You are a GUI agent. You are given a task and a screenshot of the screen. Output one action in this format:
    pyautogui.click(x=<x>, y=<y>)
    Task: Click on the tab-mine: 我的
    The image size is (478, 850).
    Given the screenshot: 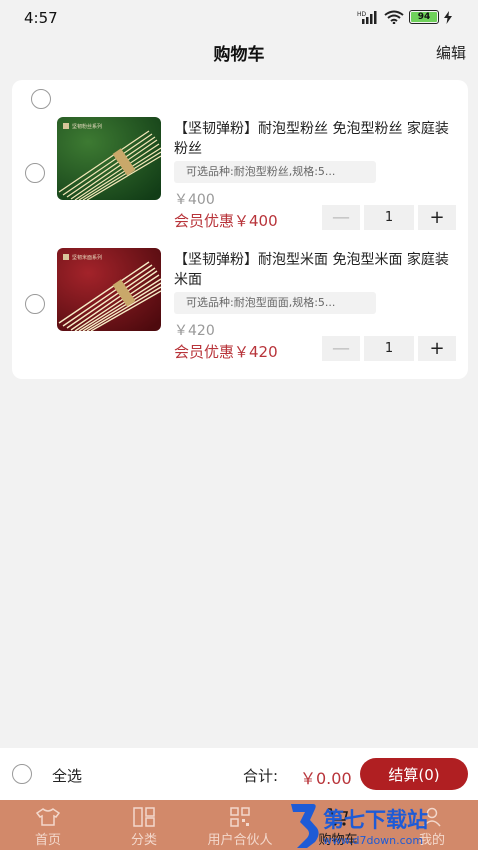 What is the action you would take?
    pyautogui.click(x=432, y=825)
    